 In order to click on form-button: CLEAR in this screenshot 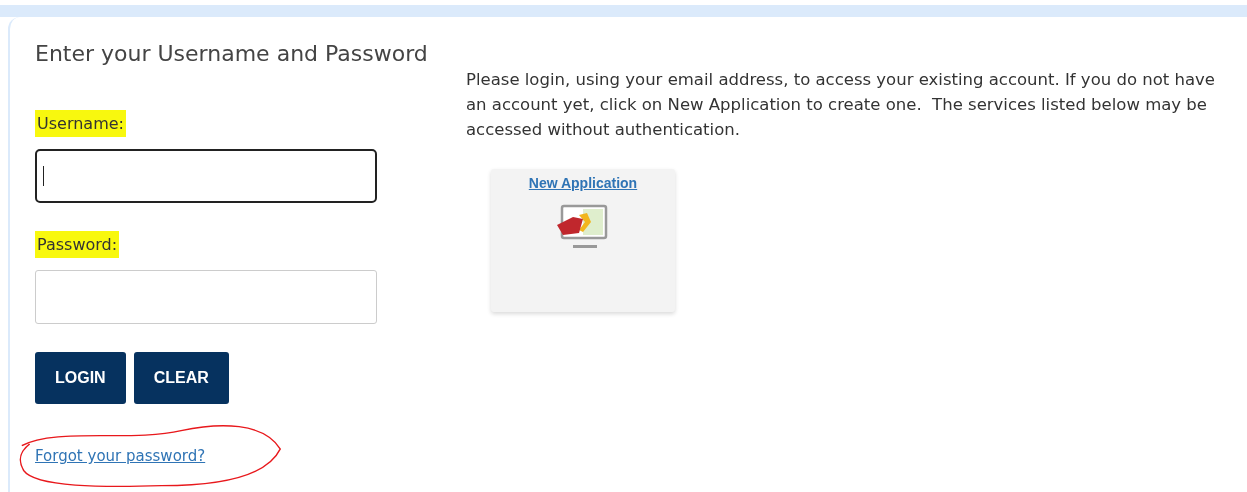, I will do `click(181, 378)`.